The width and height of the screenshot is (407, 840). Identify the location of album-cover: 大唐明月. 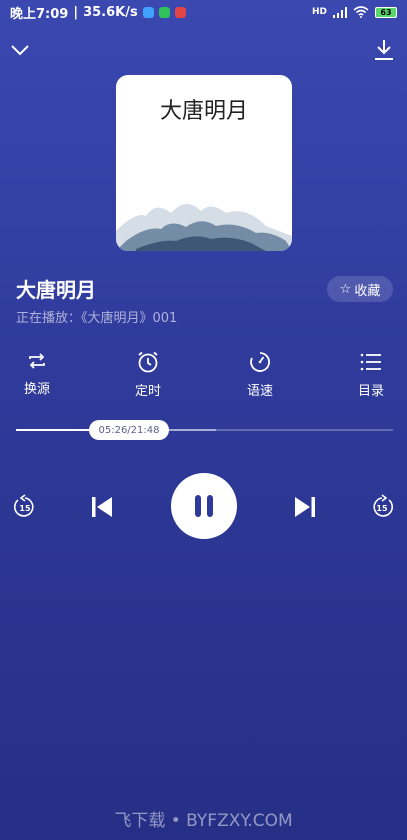
(204, 163).